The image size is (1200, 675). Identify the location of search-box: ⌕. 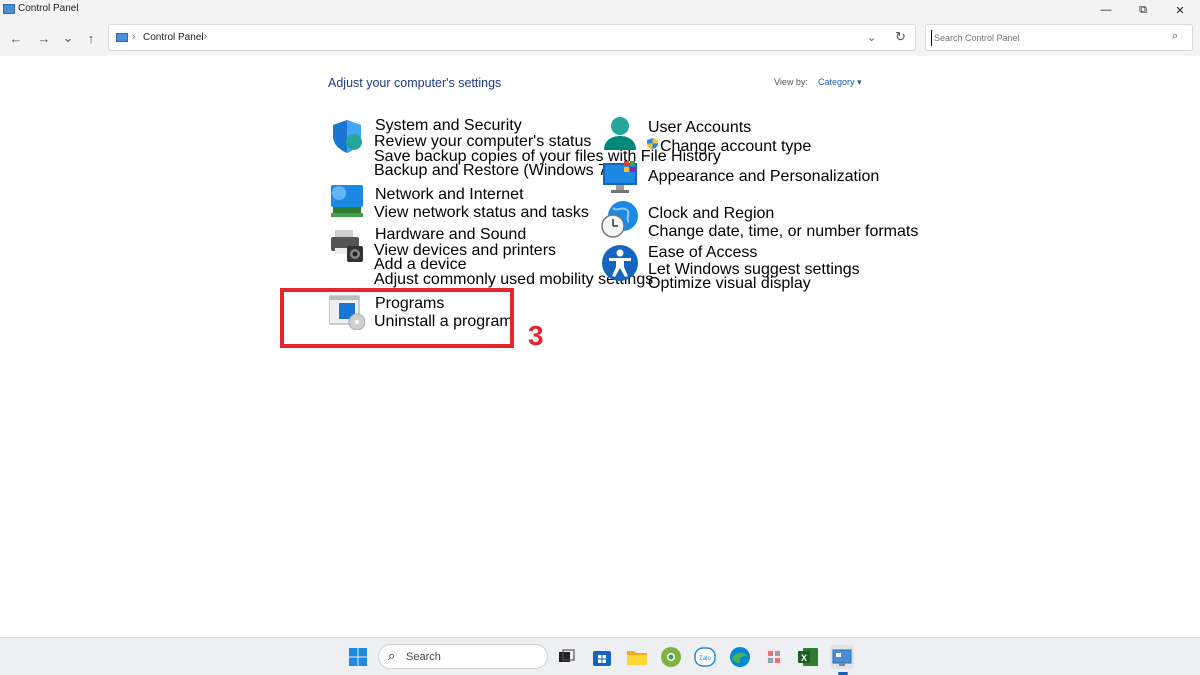
(1059, 37).